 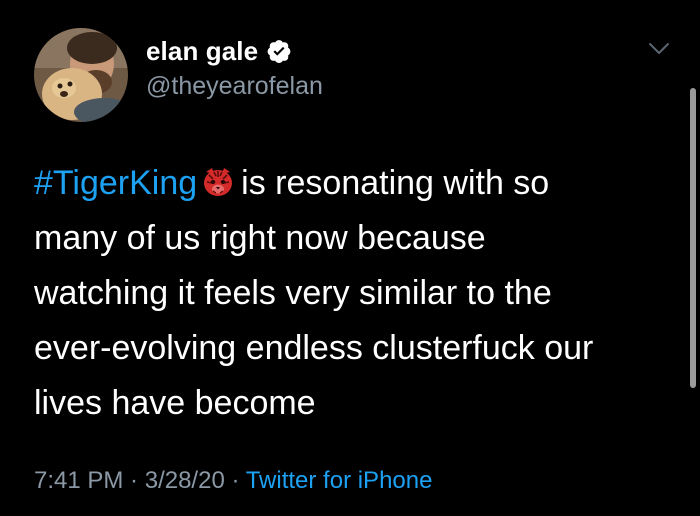 What do you see at coordinates (279, 51) in the screenshot?
I see `verified-badge-icon` at bounding box center [279, 51].